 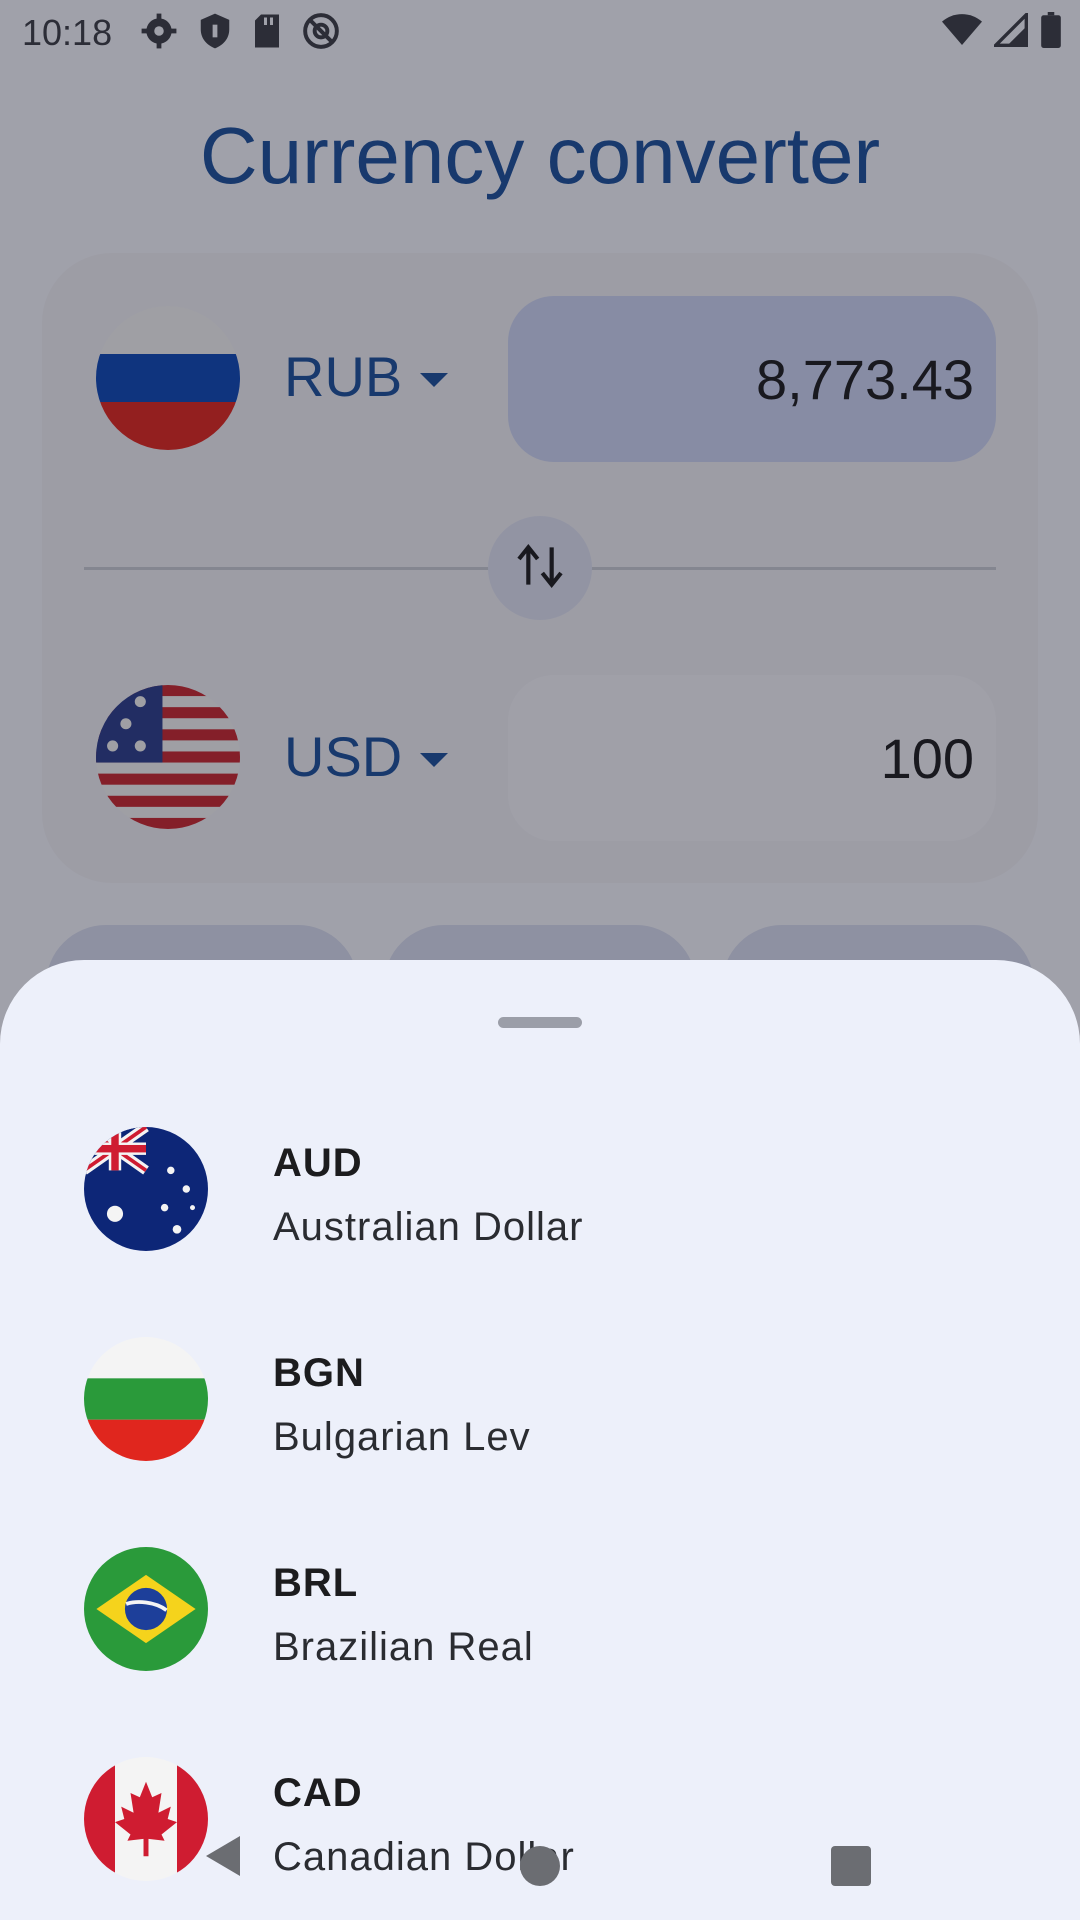 What do you see at coordinates (319, 1373) in the screenshot?
I see `currency-code: BGN` at bounding box center [319, 1373].